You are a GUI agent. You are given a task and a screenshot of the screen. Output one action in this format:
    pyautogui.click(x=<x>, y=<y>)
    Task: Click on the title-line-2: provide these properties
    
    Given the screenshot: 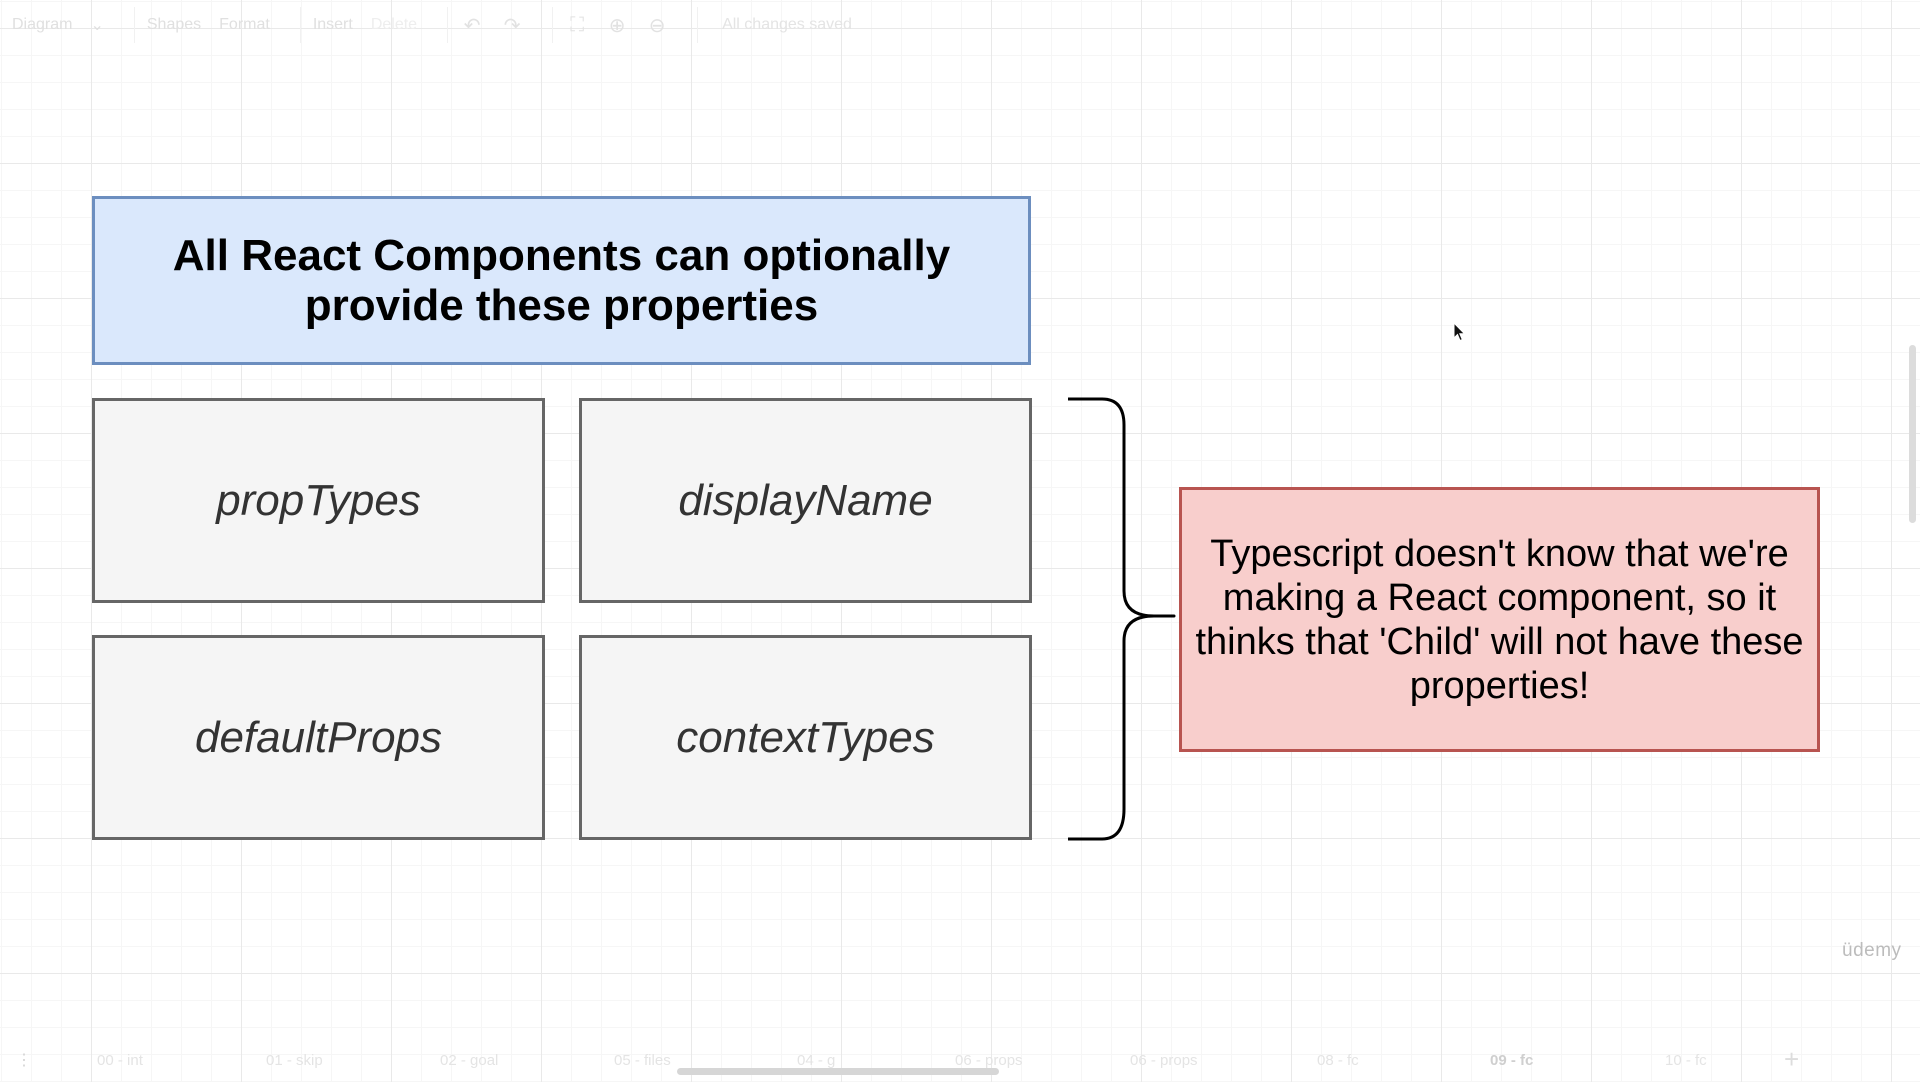 What is the action you would take?
    pyautogui.click(x=561, y=305)
    